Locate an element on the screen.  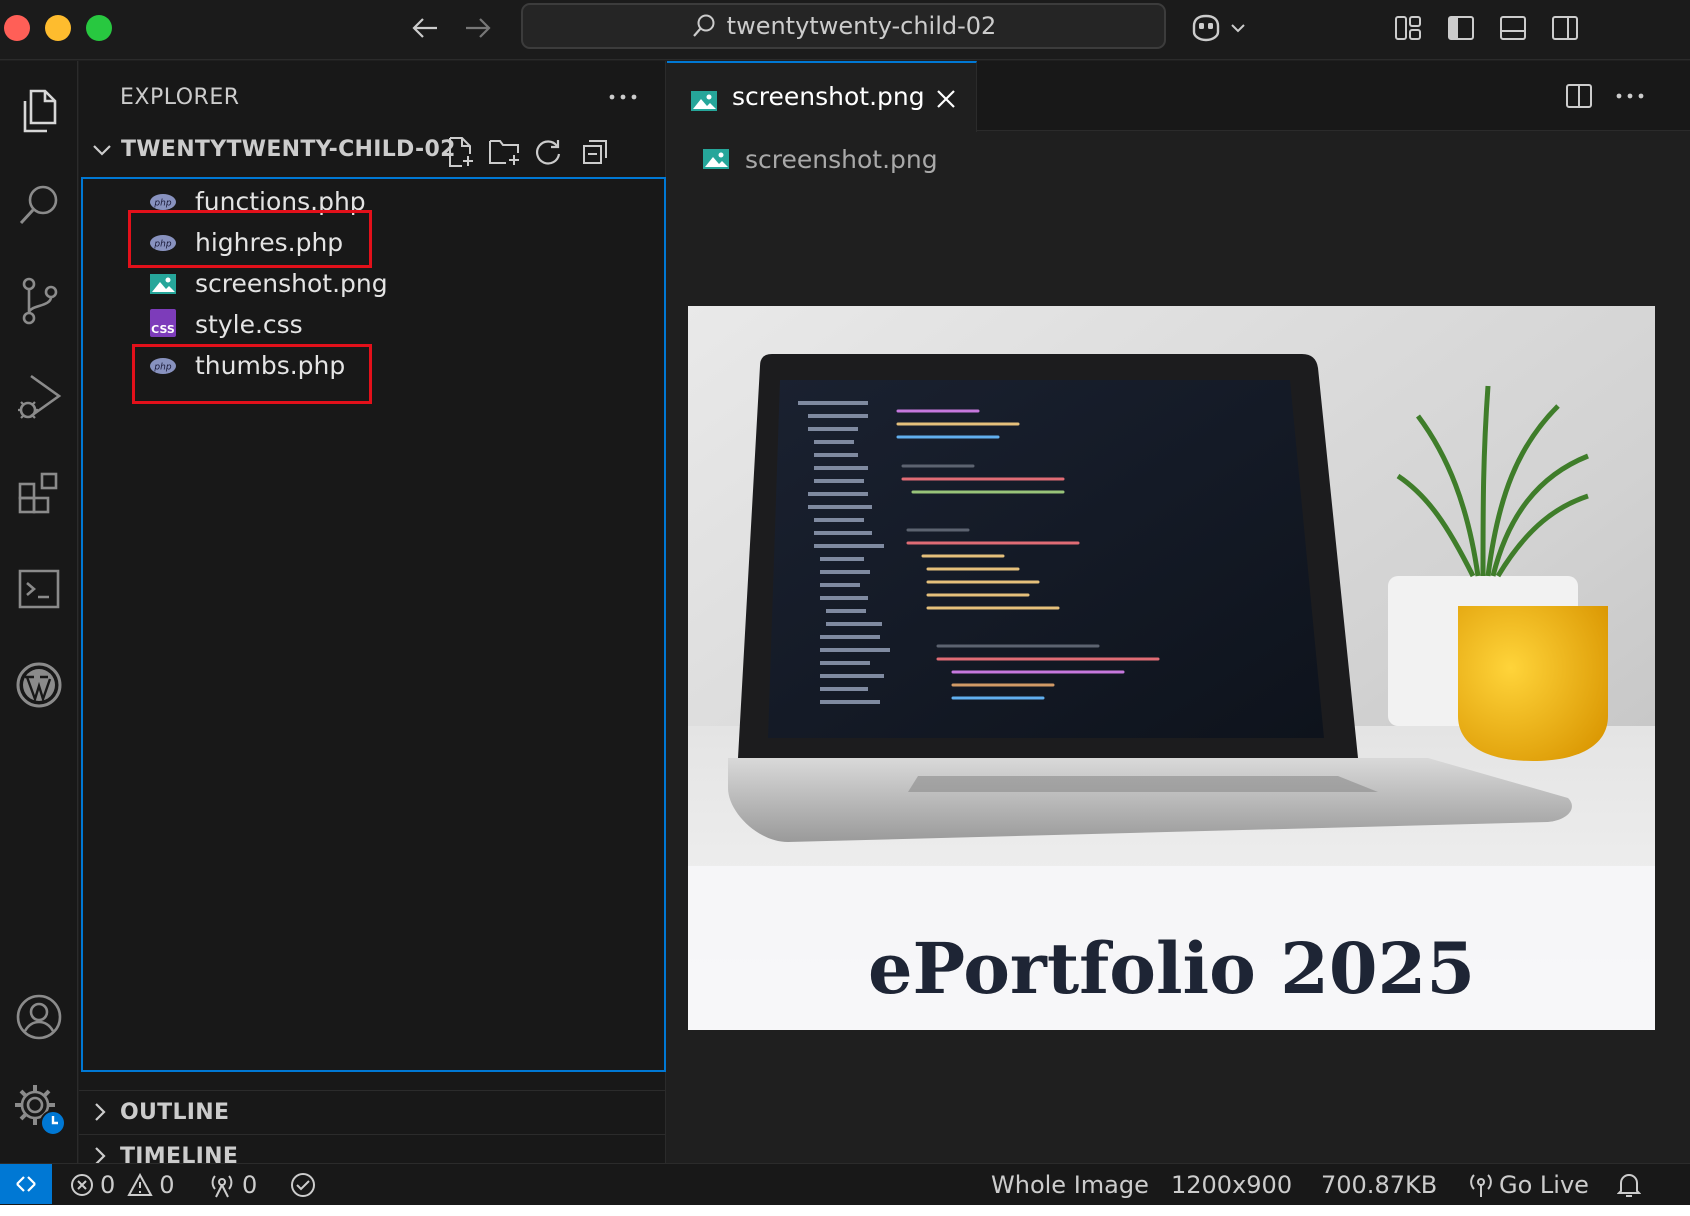
new-folder-button is located at coordinates (505, 152).